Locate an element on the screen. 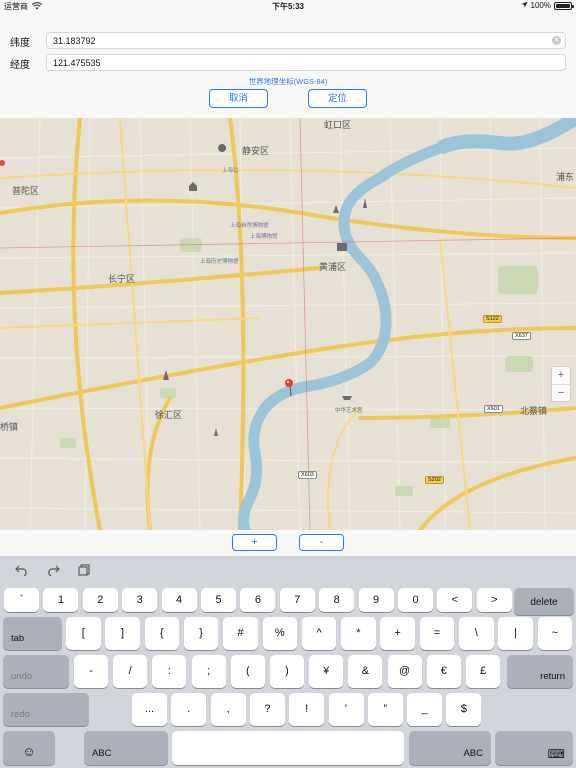 This screenshot has width=576, height=768. emoji-key: ☺ is located at coordinates (29, 748).